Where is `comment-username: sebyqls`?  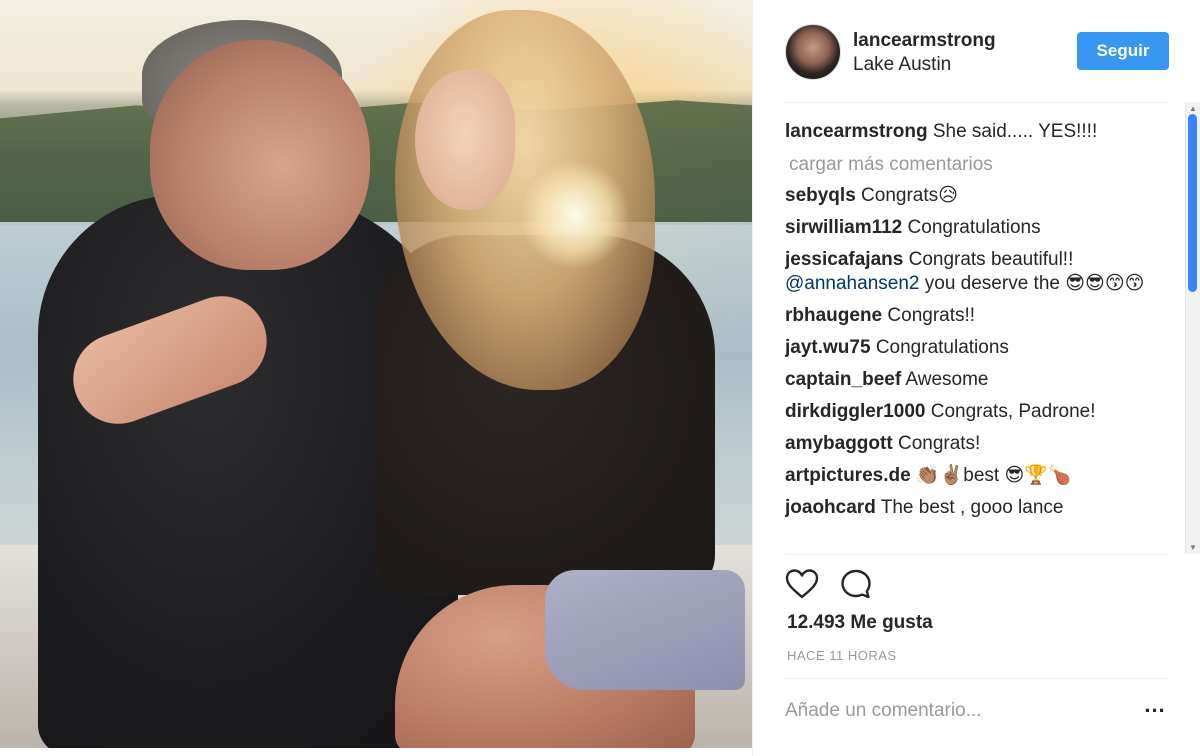
comment-username: sebyqls is located at coordinates (820, 195).